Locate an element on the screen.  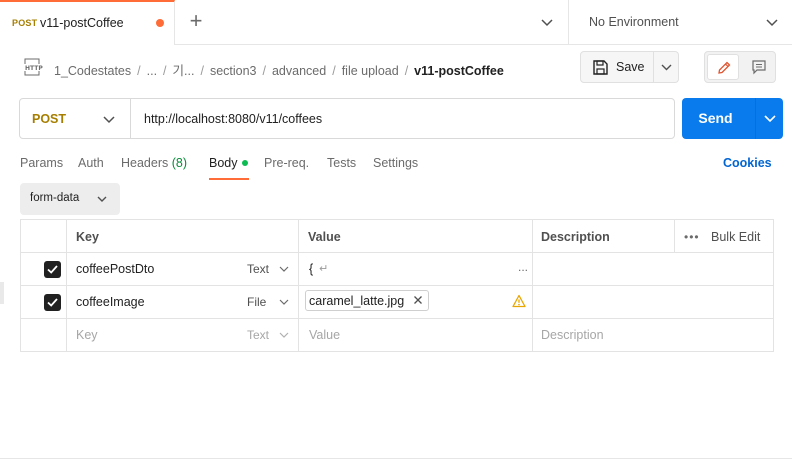
headers-count: (8) is located at coordinates (179, 163).